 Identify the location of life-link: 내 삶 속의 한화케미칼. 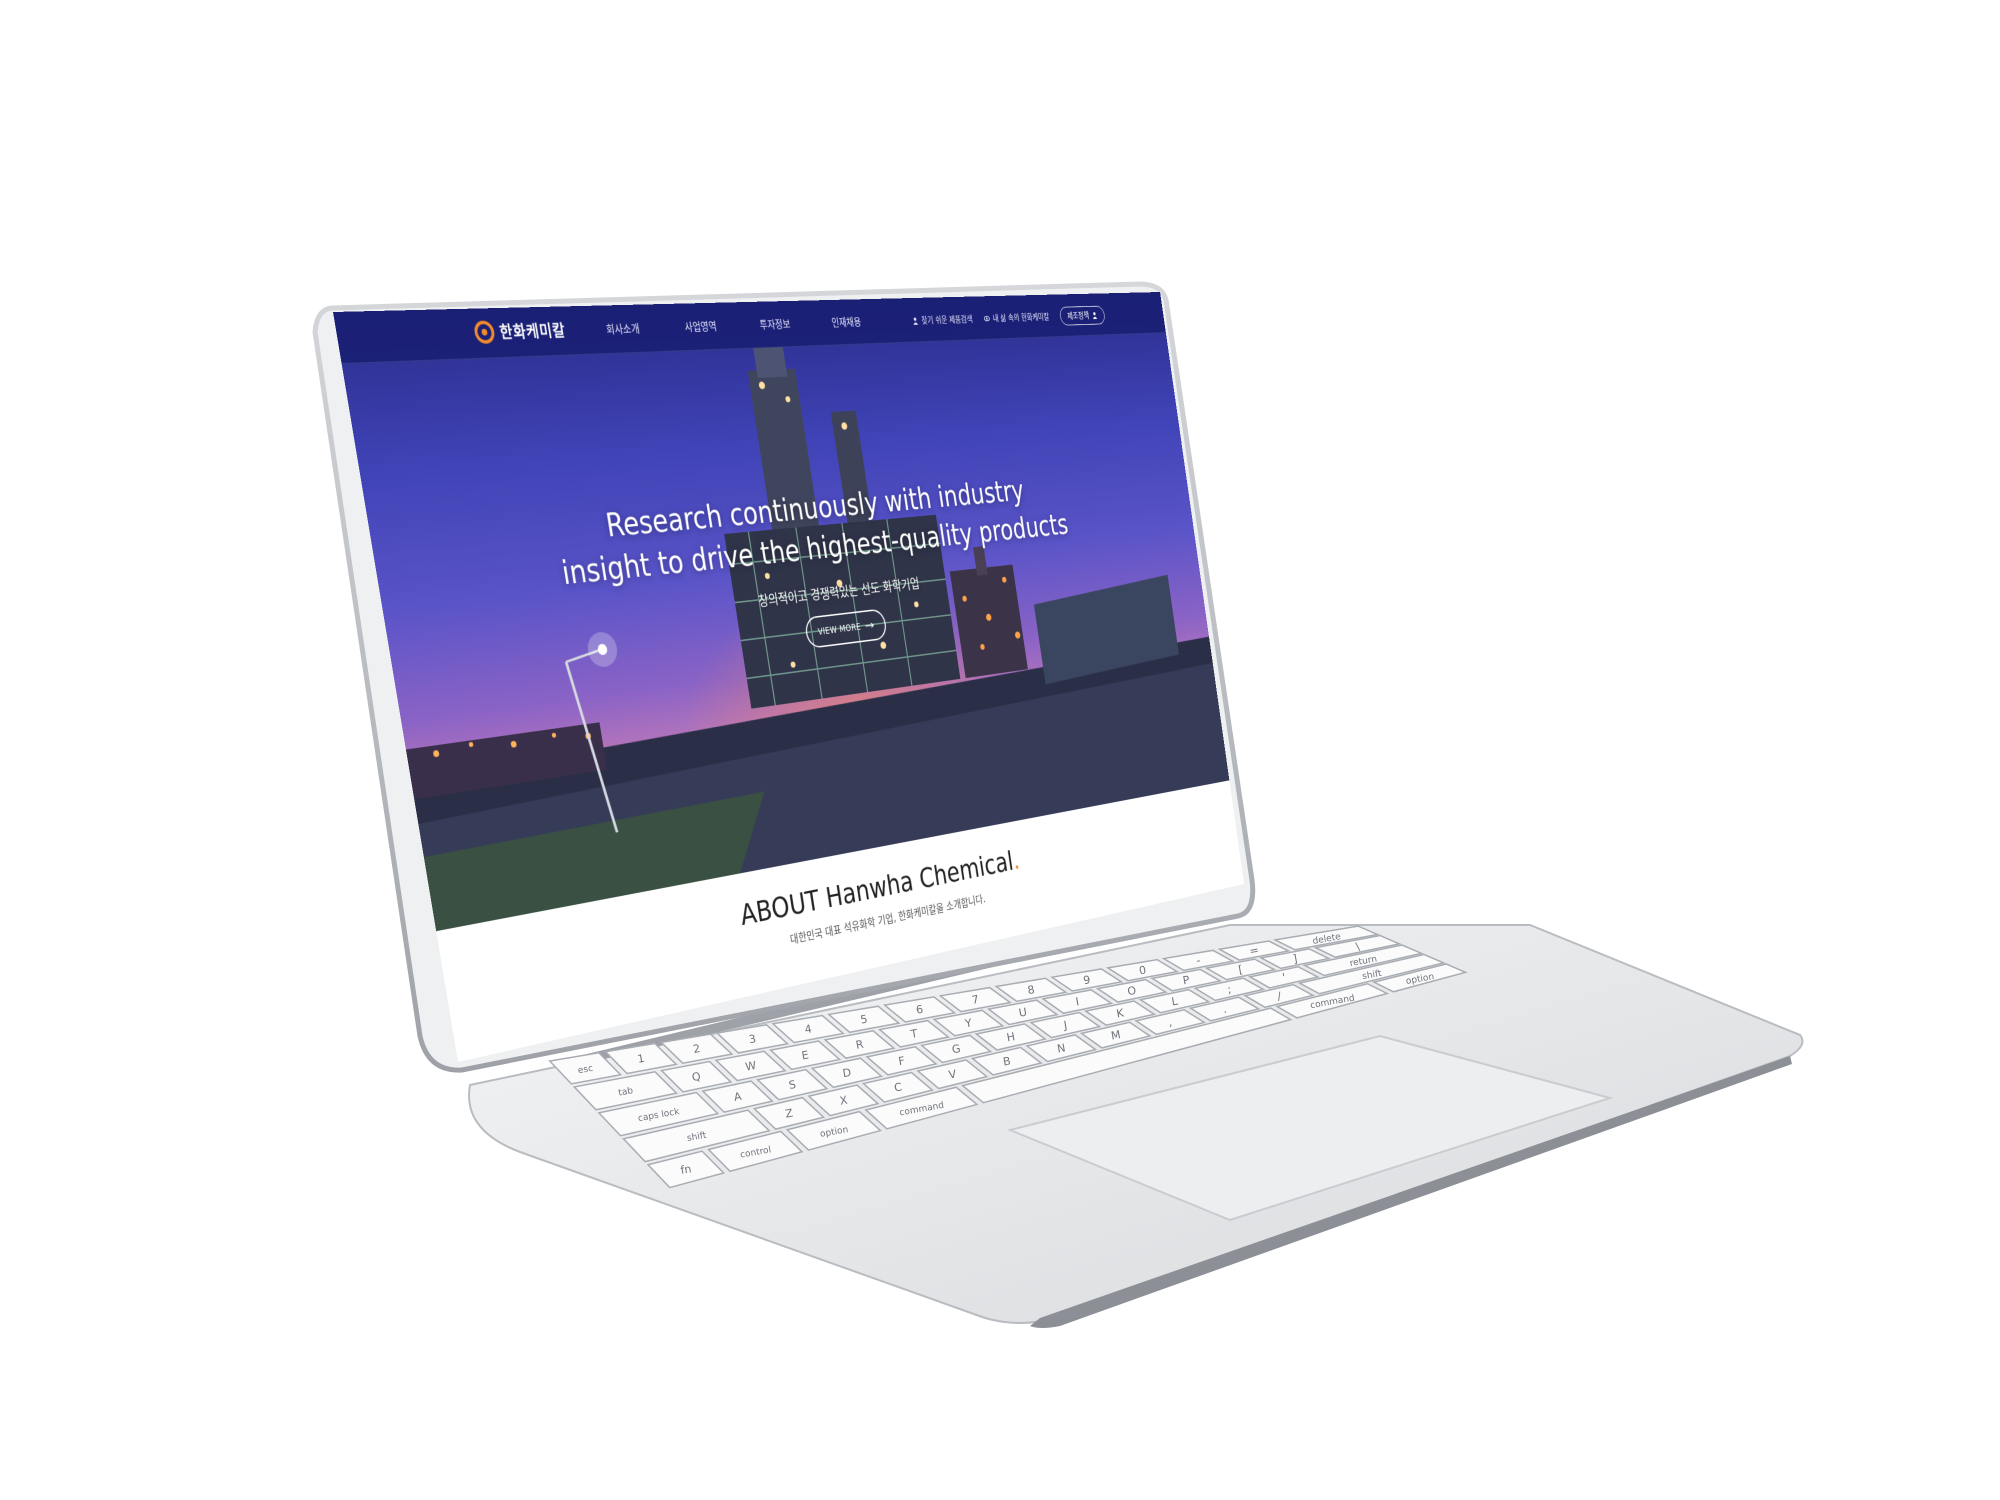
(1016, 318).